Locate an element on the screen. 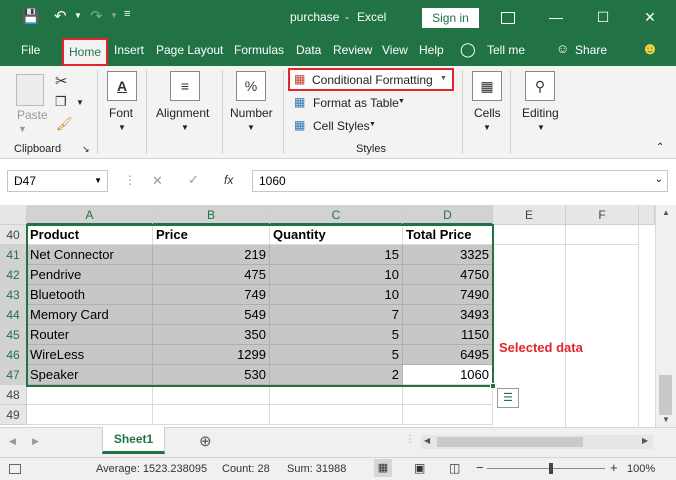 Image resolution: width=676 pixels, height=480 pixels. row-header: 43 is located at coordinates (13, 295).